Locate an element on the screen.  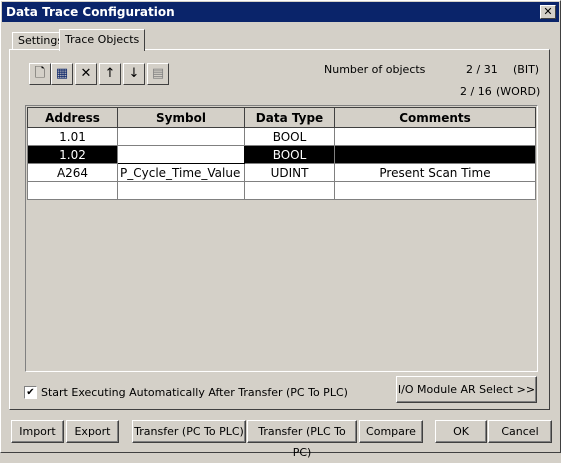
paste-icon: ▤ is located at coordinates (158, 73).